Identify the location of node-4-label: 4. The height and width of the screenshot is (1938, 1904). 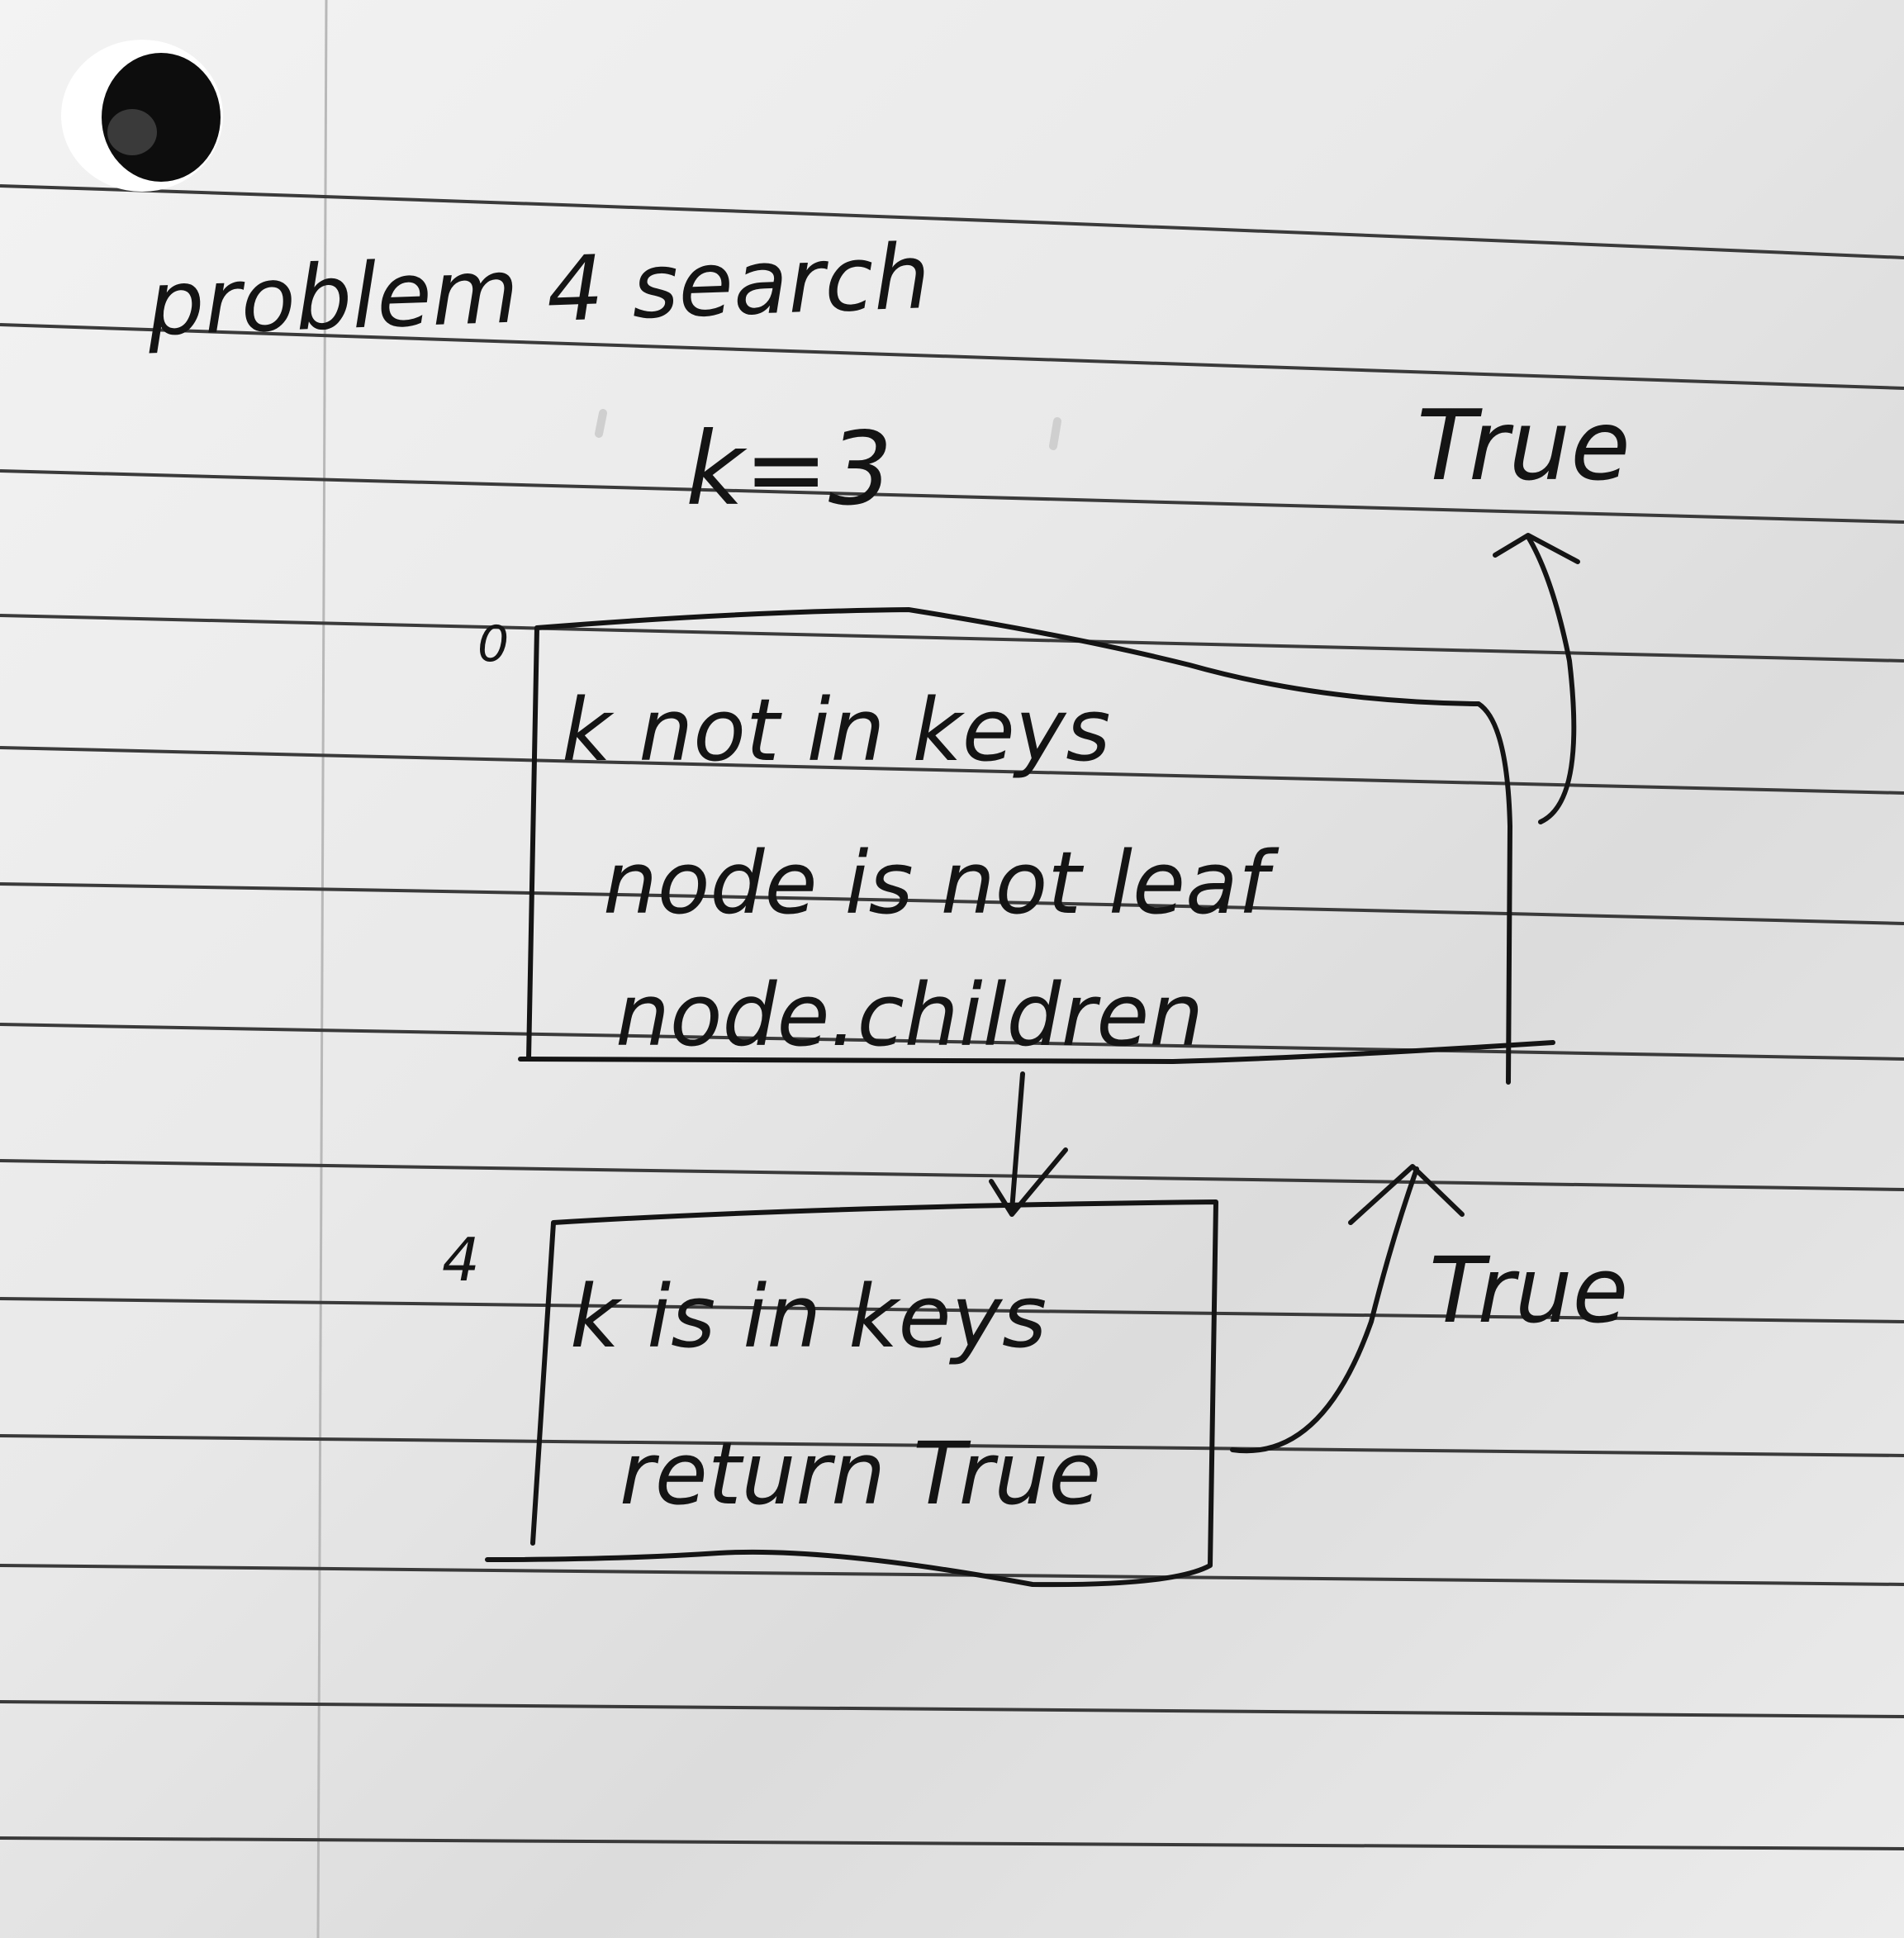
(461, 1259).